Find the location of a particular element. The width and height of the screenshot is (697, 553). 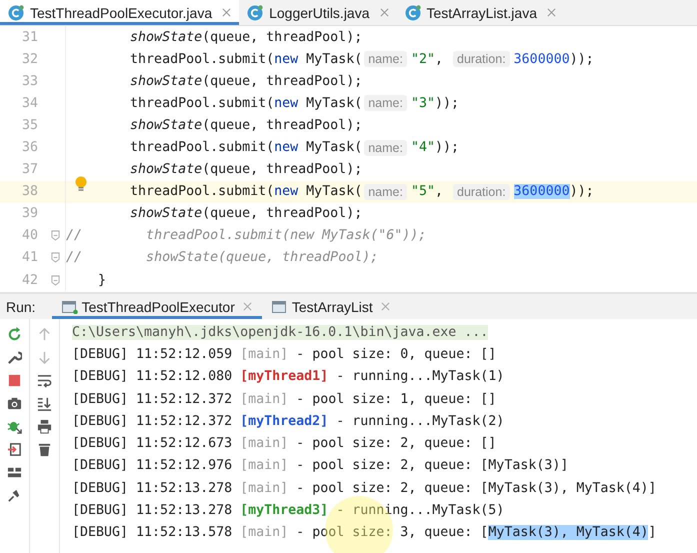

rerun-icon is located at coordinates (14, 334).